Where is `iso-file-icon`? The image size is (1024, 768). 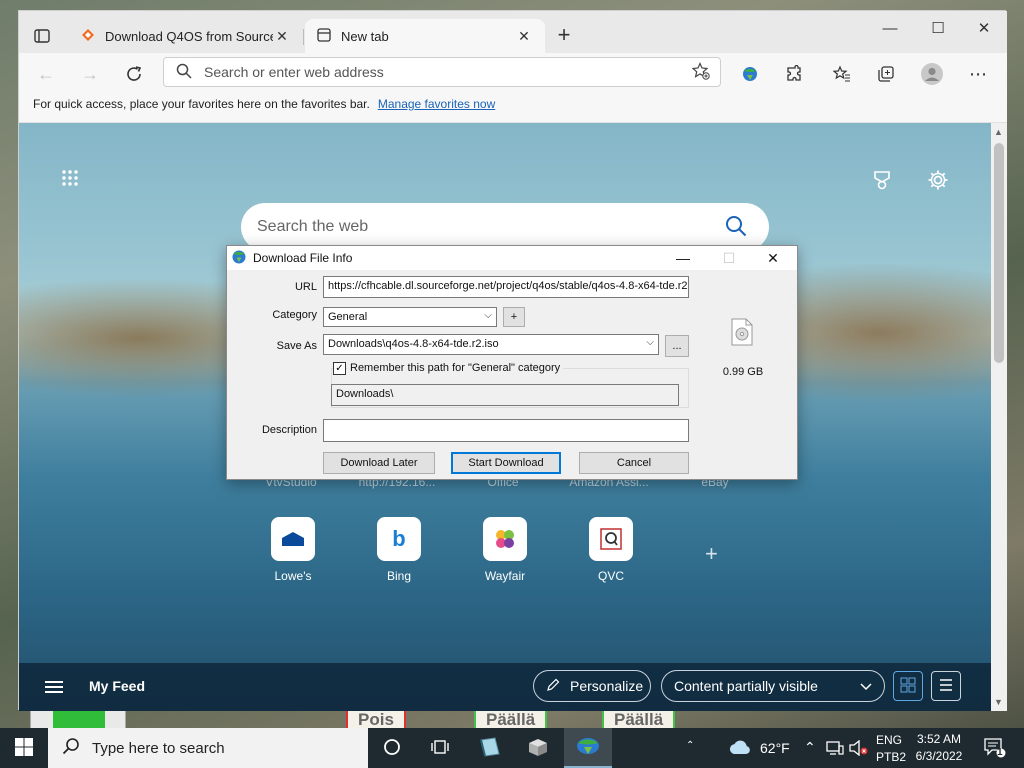
iso-file-icon is located at coordinates (742, 333).